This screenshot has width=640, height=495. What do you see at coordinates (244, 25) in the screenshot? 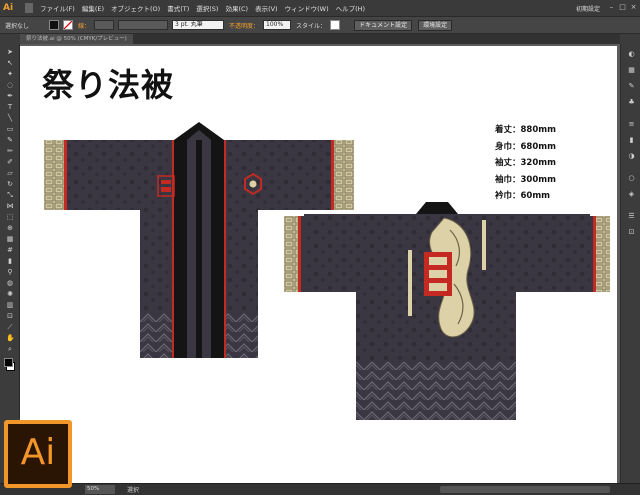
I see `opacity-label: 不透明度：` at bounding box center [244, 25].